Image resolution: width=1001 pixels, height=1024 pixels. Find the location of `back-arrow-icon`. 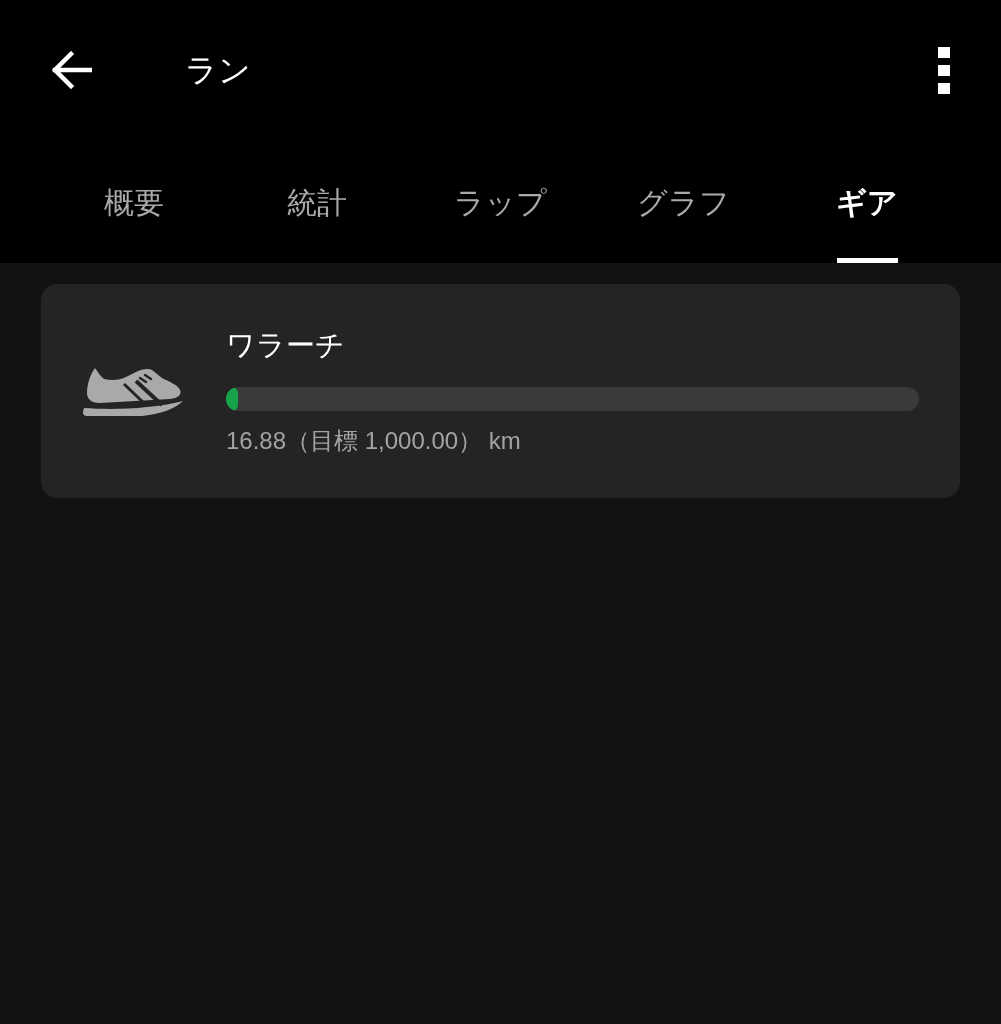

back-arrow-icon is located at coordinates (72, 70).